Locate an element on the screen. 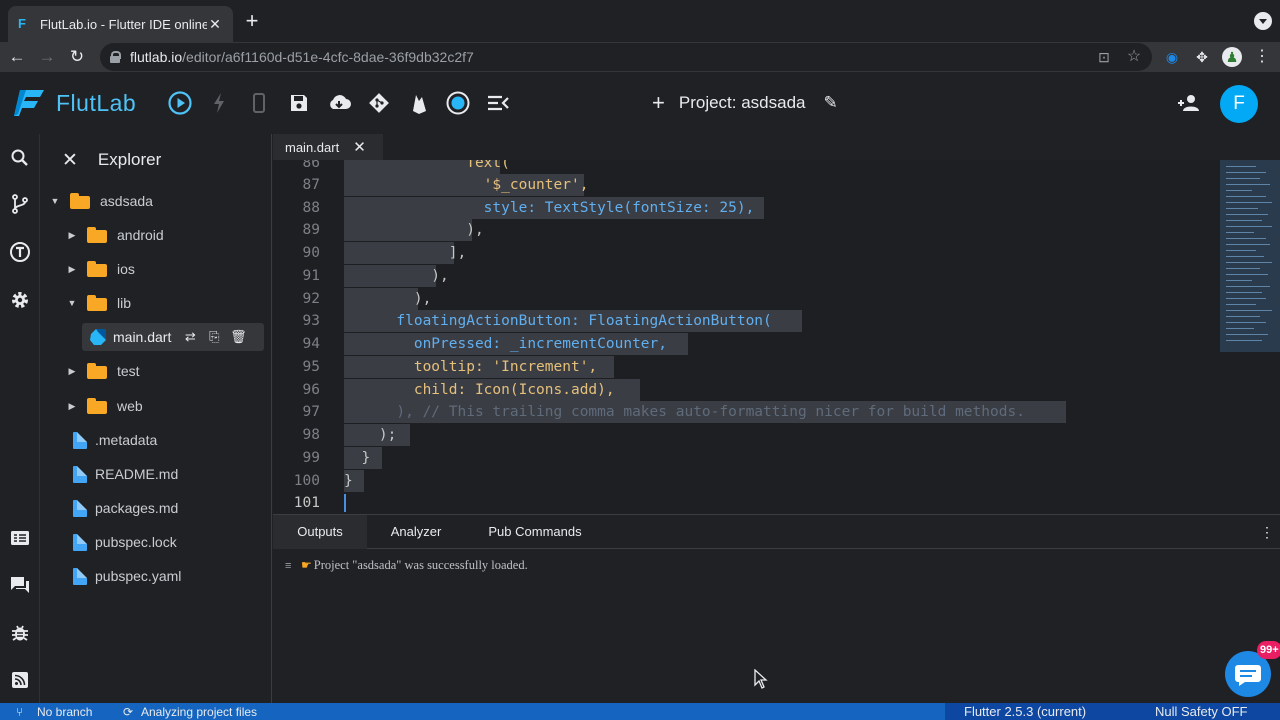 The image size is (1280, 720). tree-label: pubspec.lock is located at coordinates (136, 542).